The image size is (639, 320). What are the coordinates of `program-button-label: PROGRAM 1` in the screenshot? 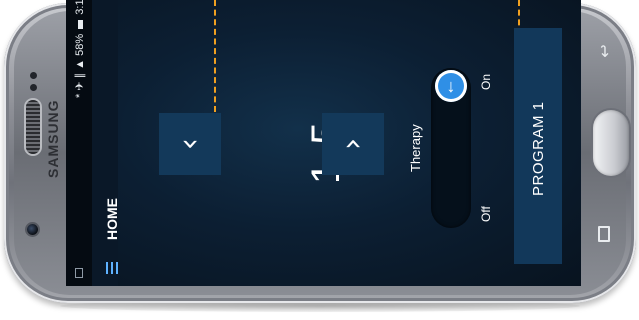 It's located at (538, 148).